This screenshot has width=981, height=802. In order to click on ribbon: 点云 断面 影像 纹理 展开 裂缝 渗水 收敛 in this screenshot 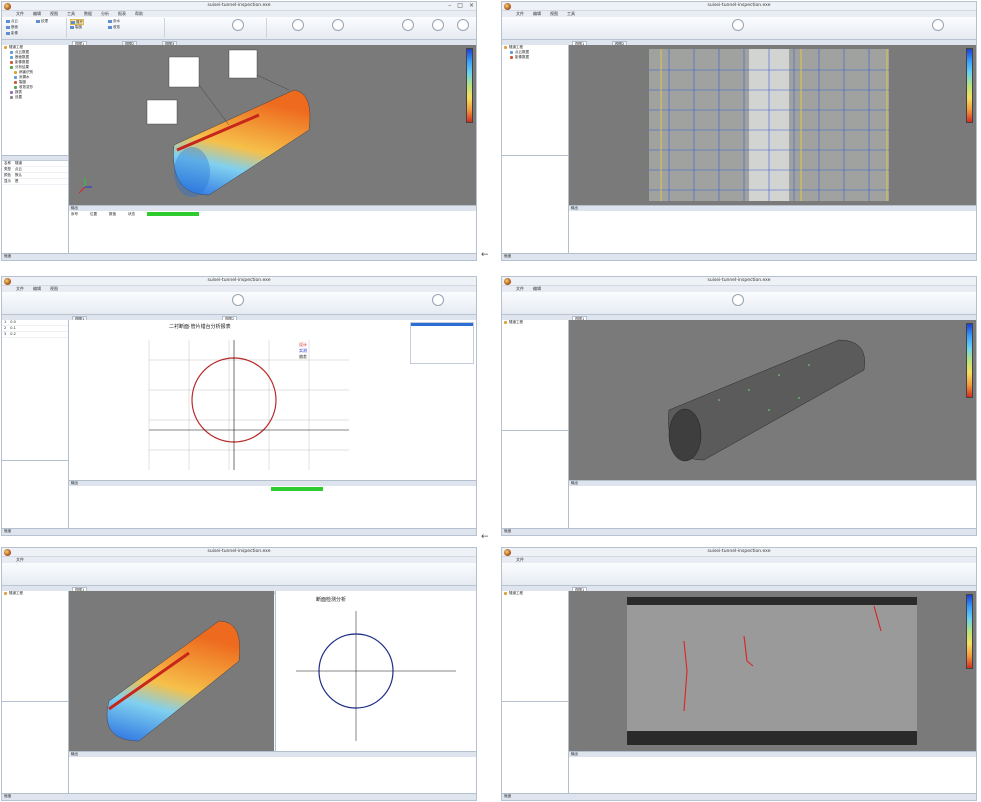, I will do `click(239, 28)`.